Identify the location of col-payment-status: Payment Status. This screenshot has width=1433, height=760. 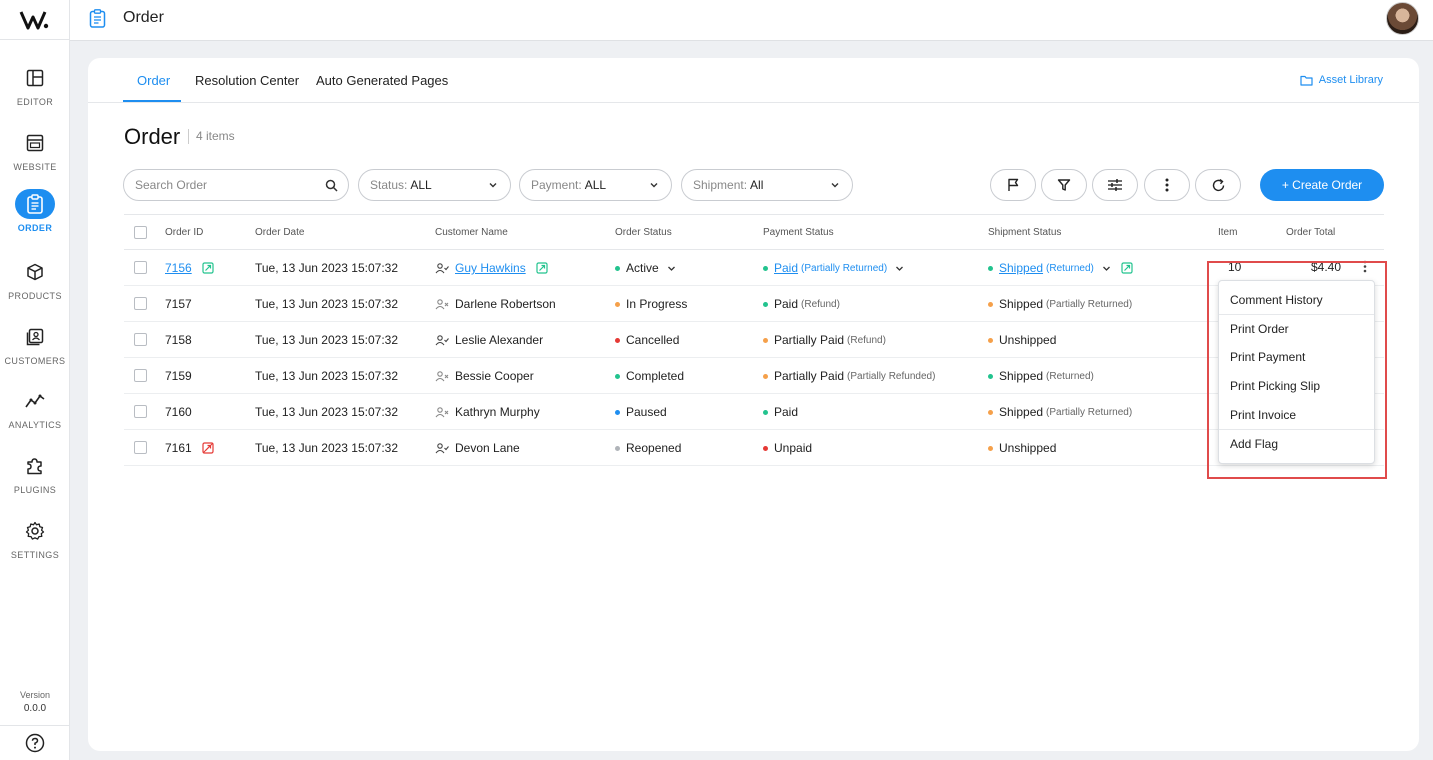
(798, 232).